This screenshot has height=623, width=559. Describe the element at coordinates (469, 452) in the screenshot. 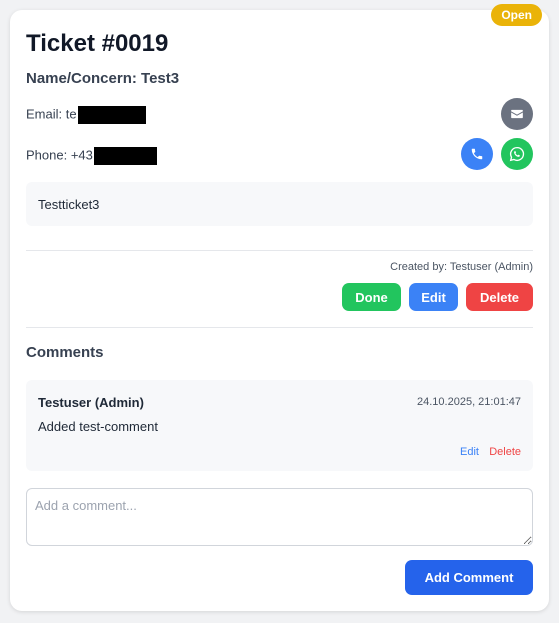

I see `comment-edit-link: Edit` at that location.